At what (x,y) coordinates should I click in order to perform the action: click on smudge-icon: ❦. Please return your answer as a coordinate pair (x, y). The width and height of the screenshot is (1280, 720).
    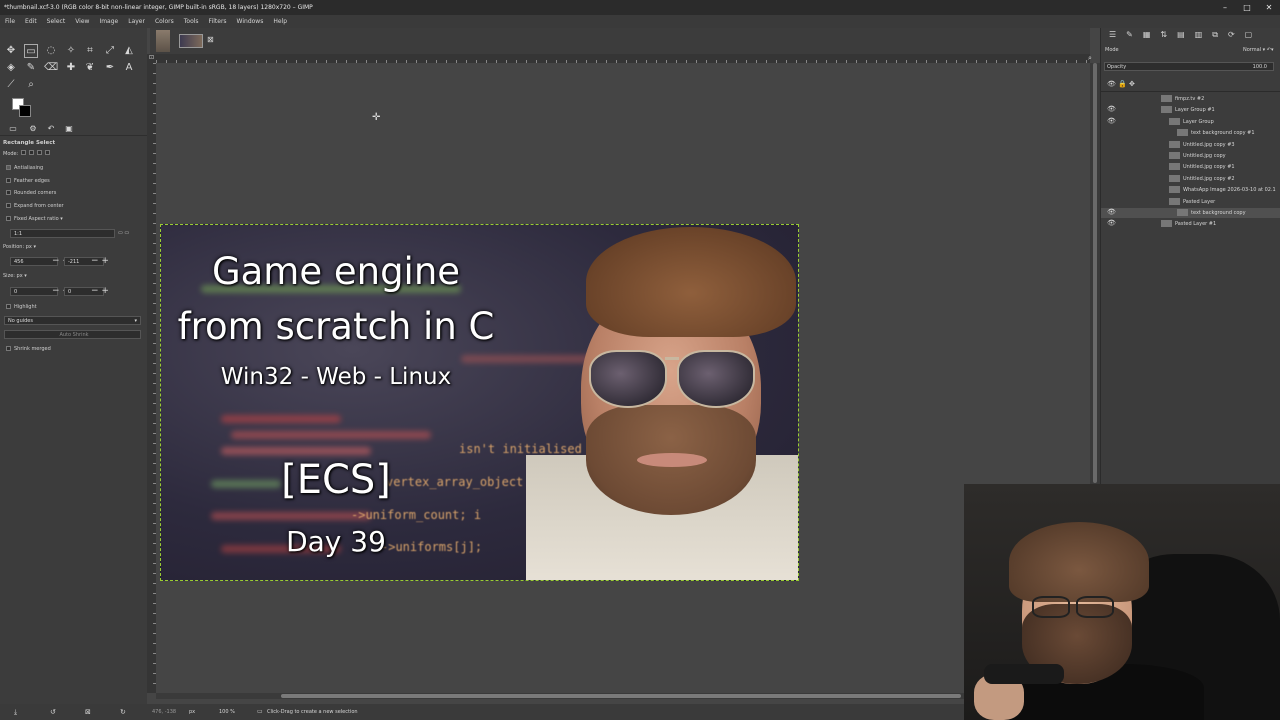
    Looking at the image, I should click on (90, 68).